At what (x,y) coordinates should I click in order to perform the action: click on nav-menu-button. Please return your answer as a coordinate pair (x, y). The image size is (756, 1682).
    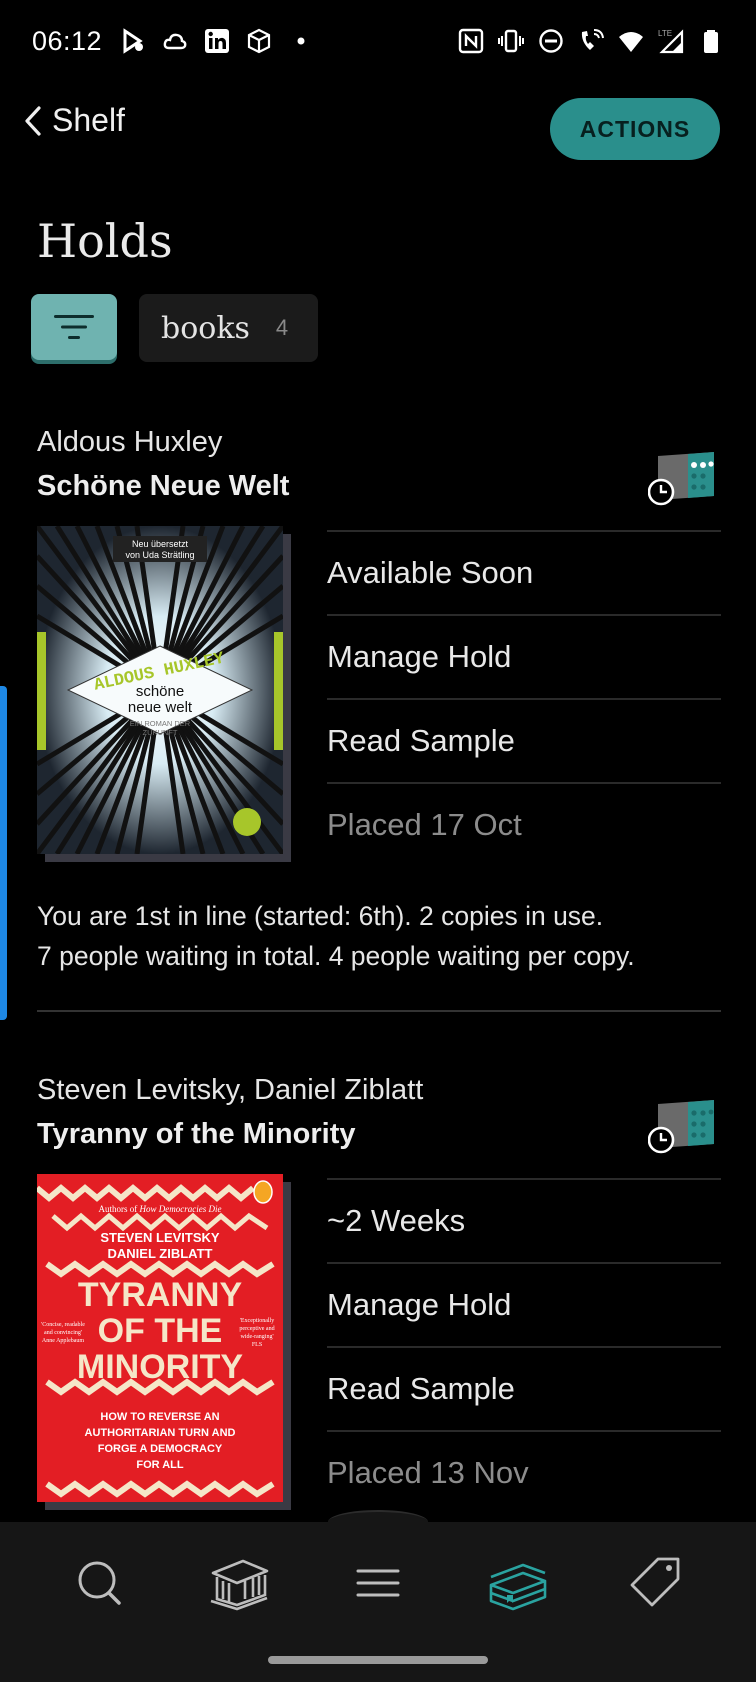
    Looking at the image, I should click on (378, 1583).